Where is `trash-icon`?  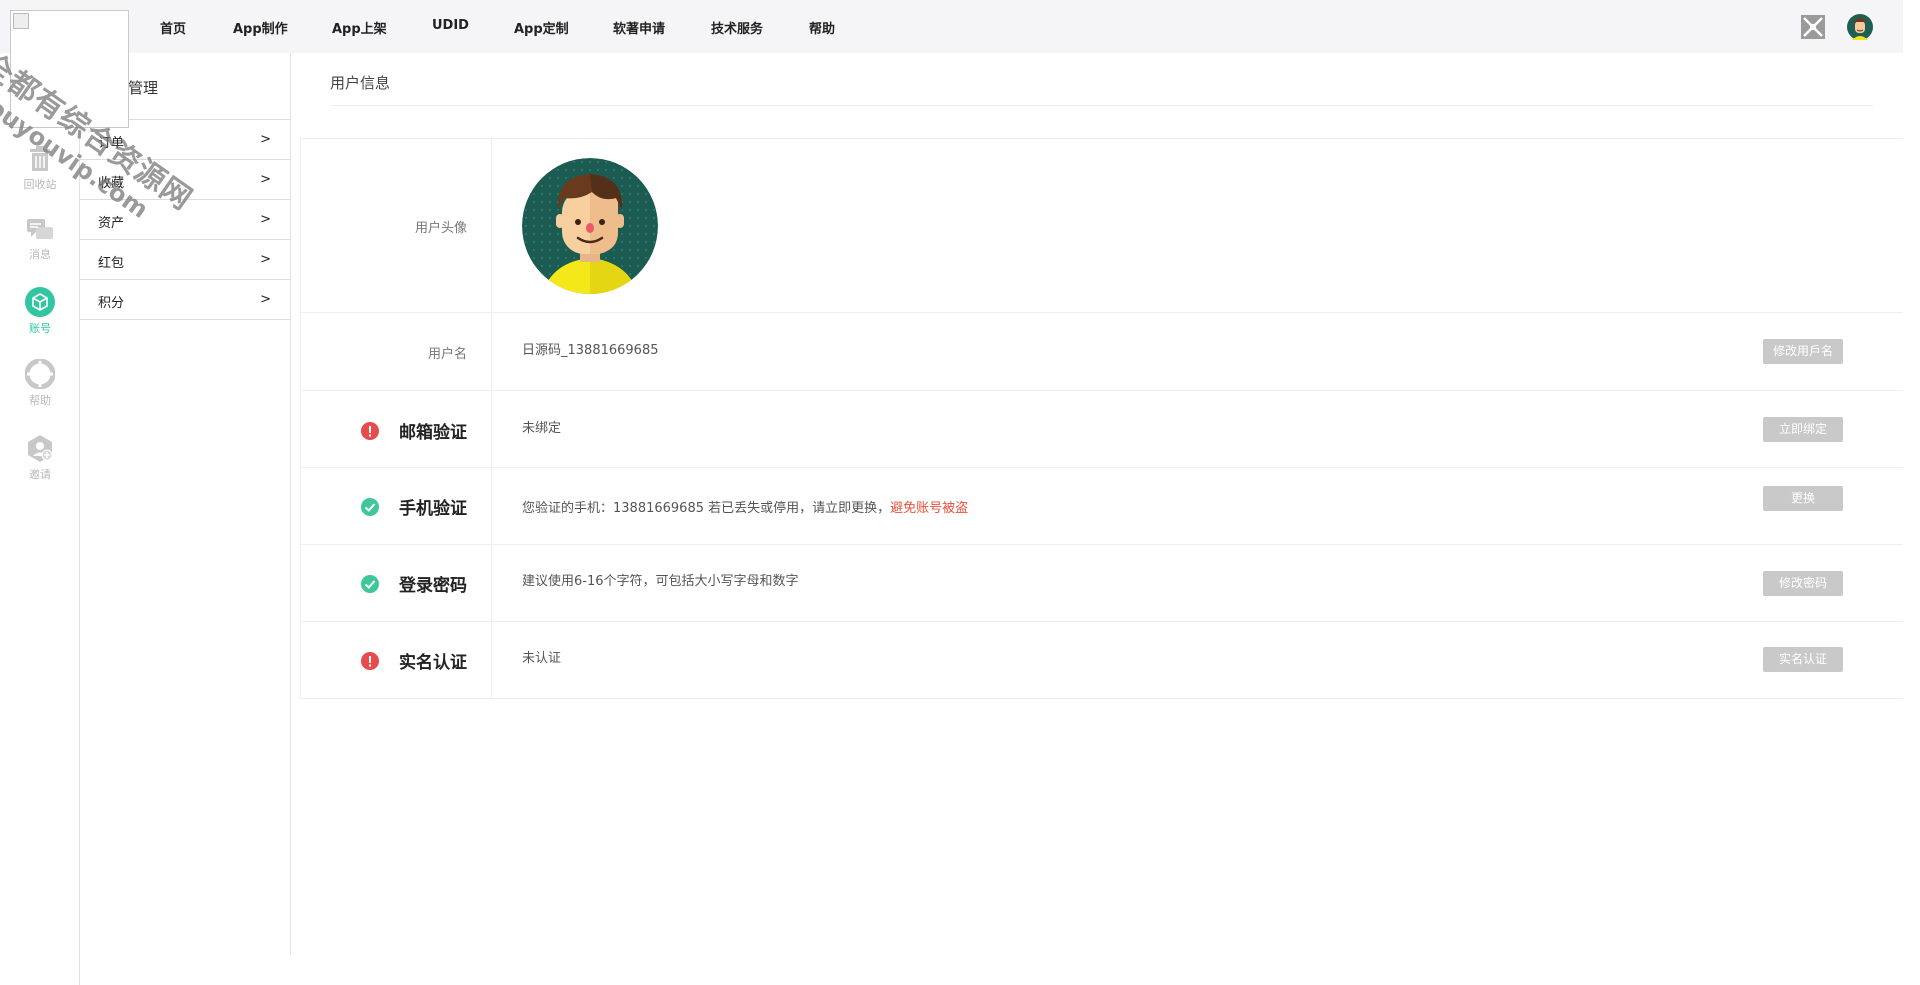 trash-icon is located at coordinates (40, 158).